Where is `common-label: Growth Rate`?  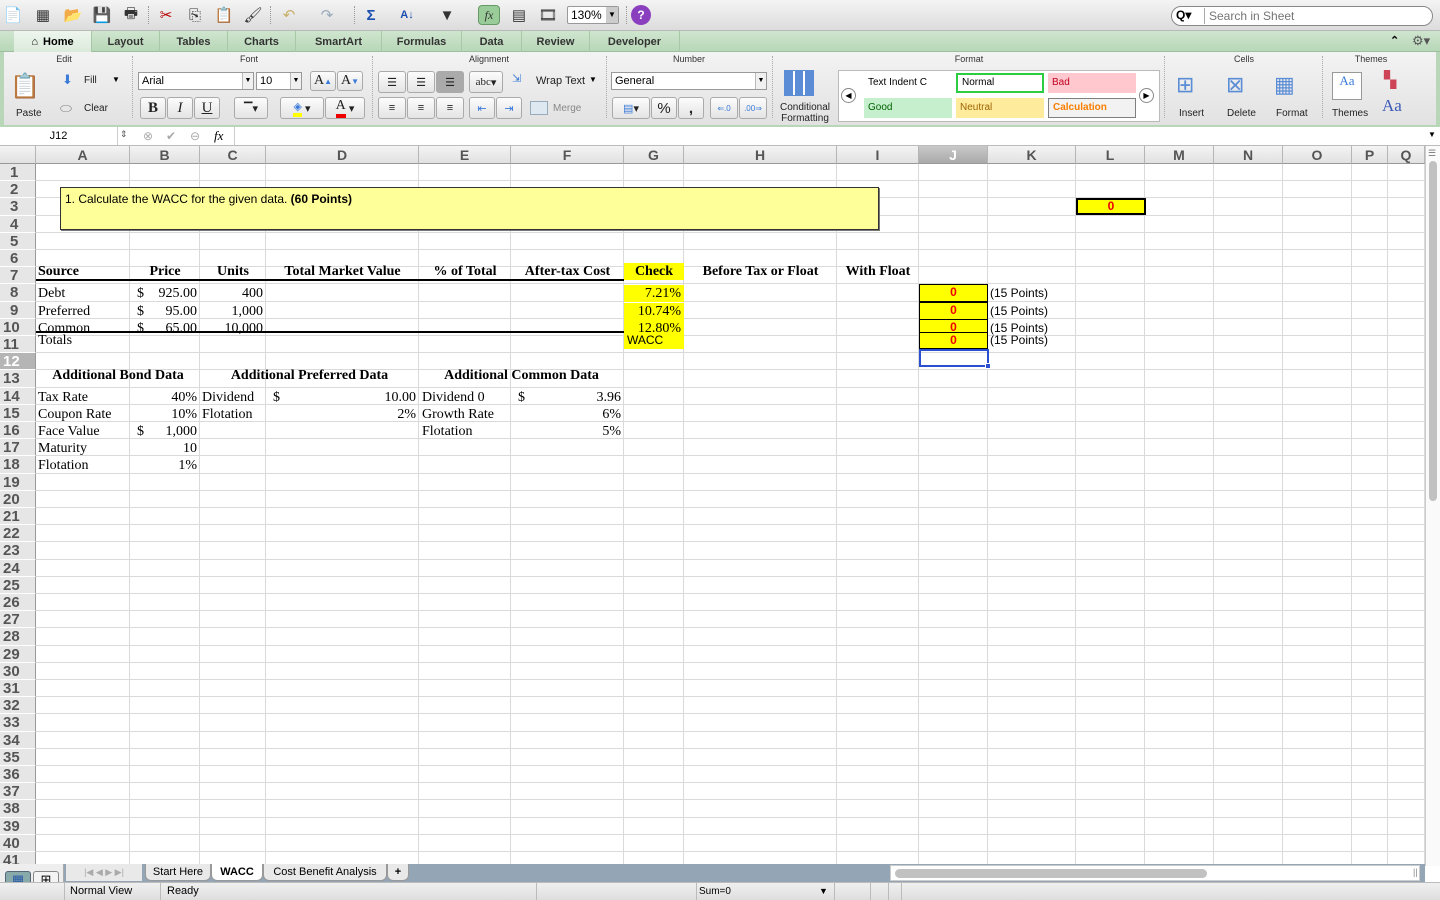 common-label: Growth Rate is located at coordinates (467, 414).